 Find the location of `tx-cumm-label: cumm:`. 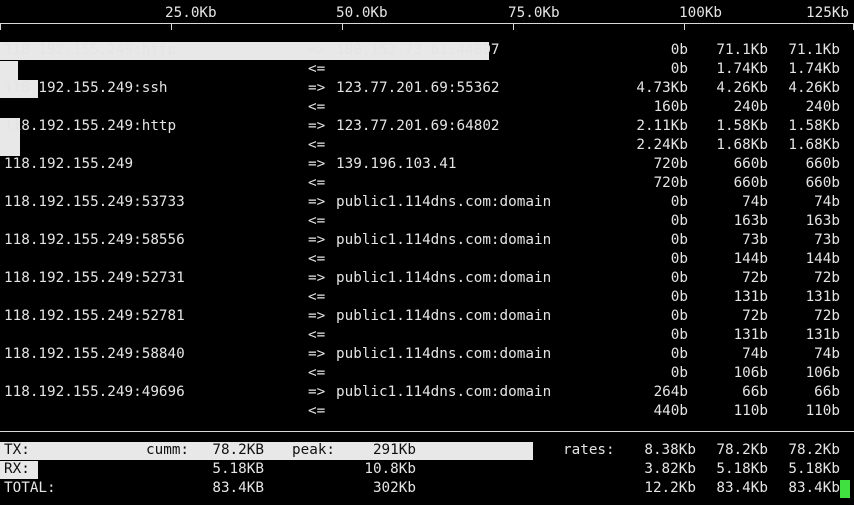

tx-cumm-label: cumm: is located at coordinates (168, 450).